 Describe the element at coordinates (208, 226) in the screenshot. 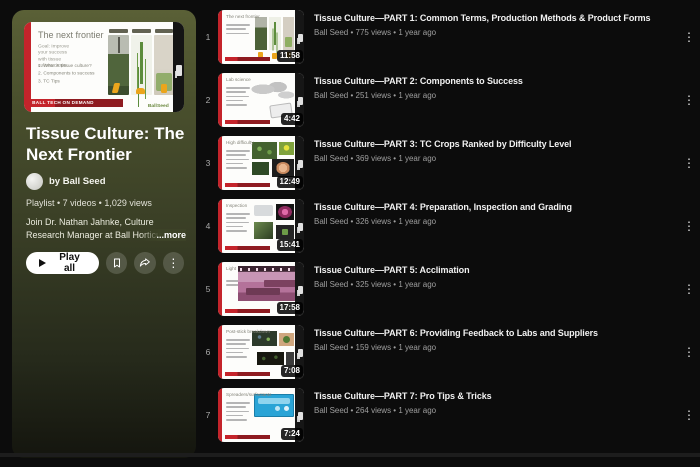

I see `video-index: 4` at that location.